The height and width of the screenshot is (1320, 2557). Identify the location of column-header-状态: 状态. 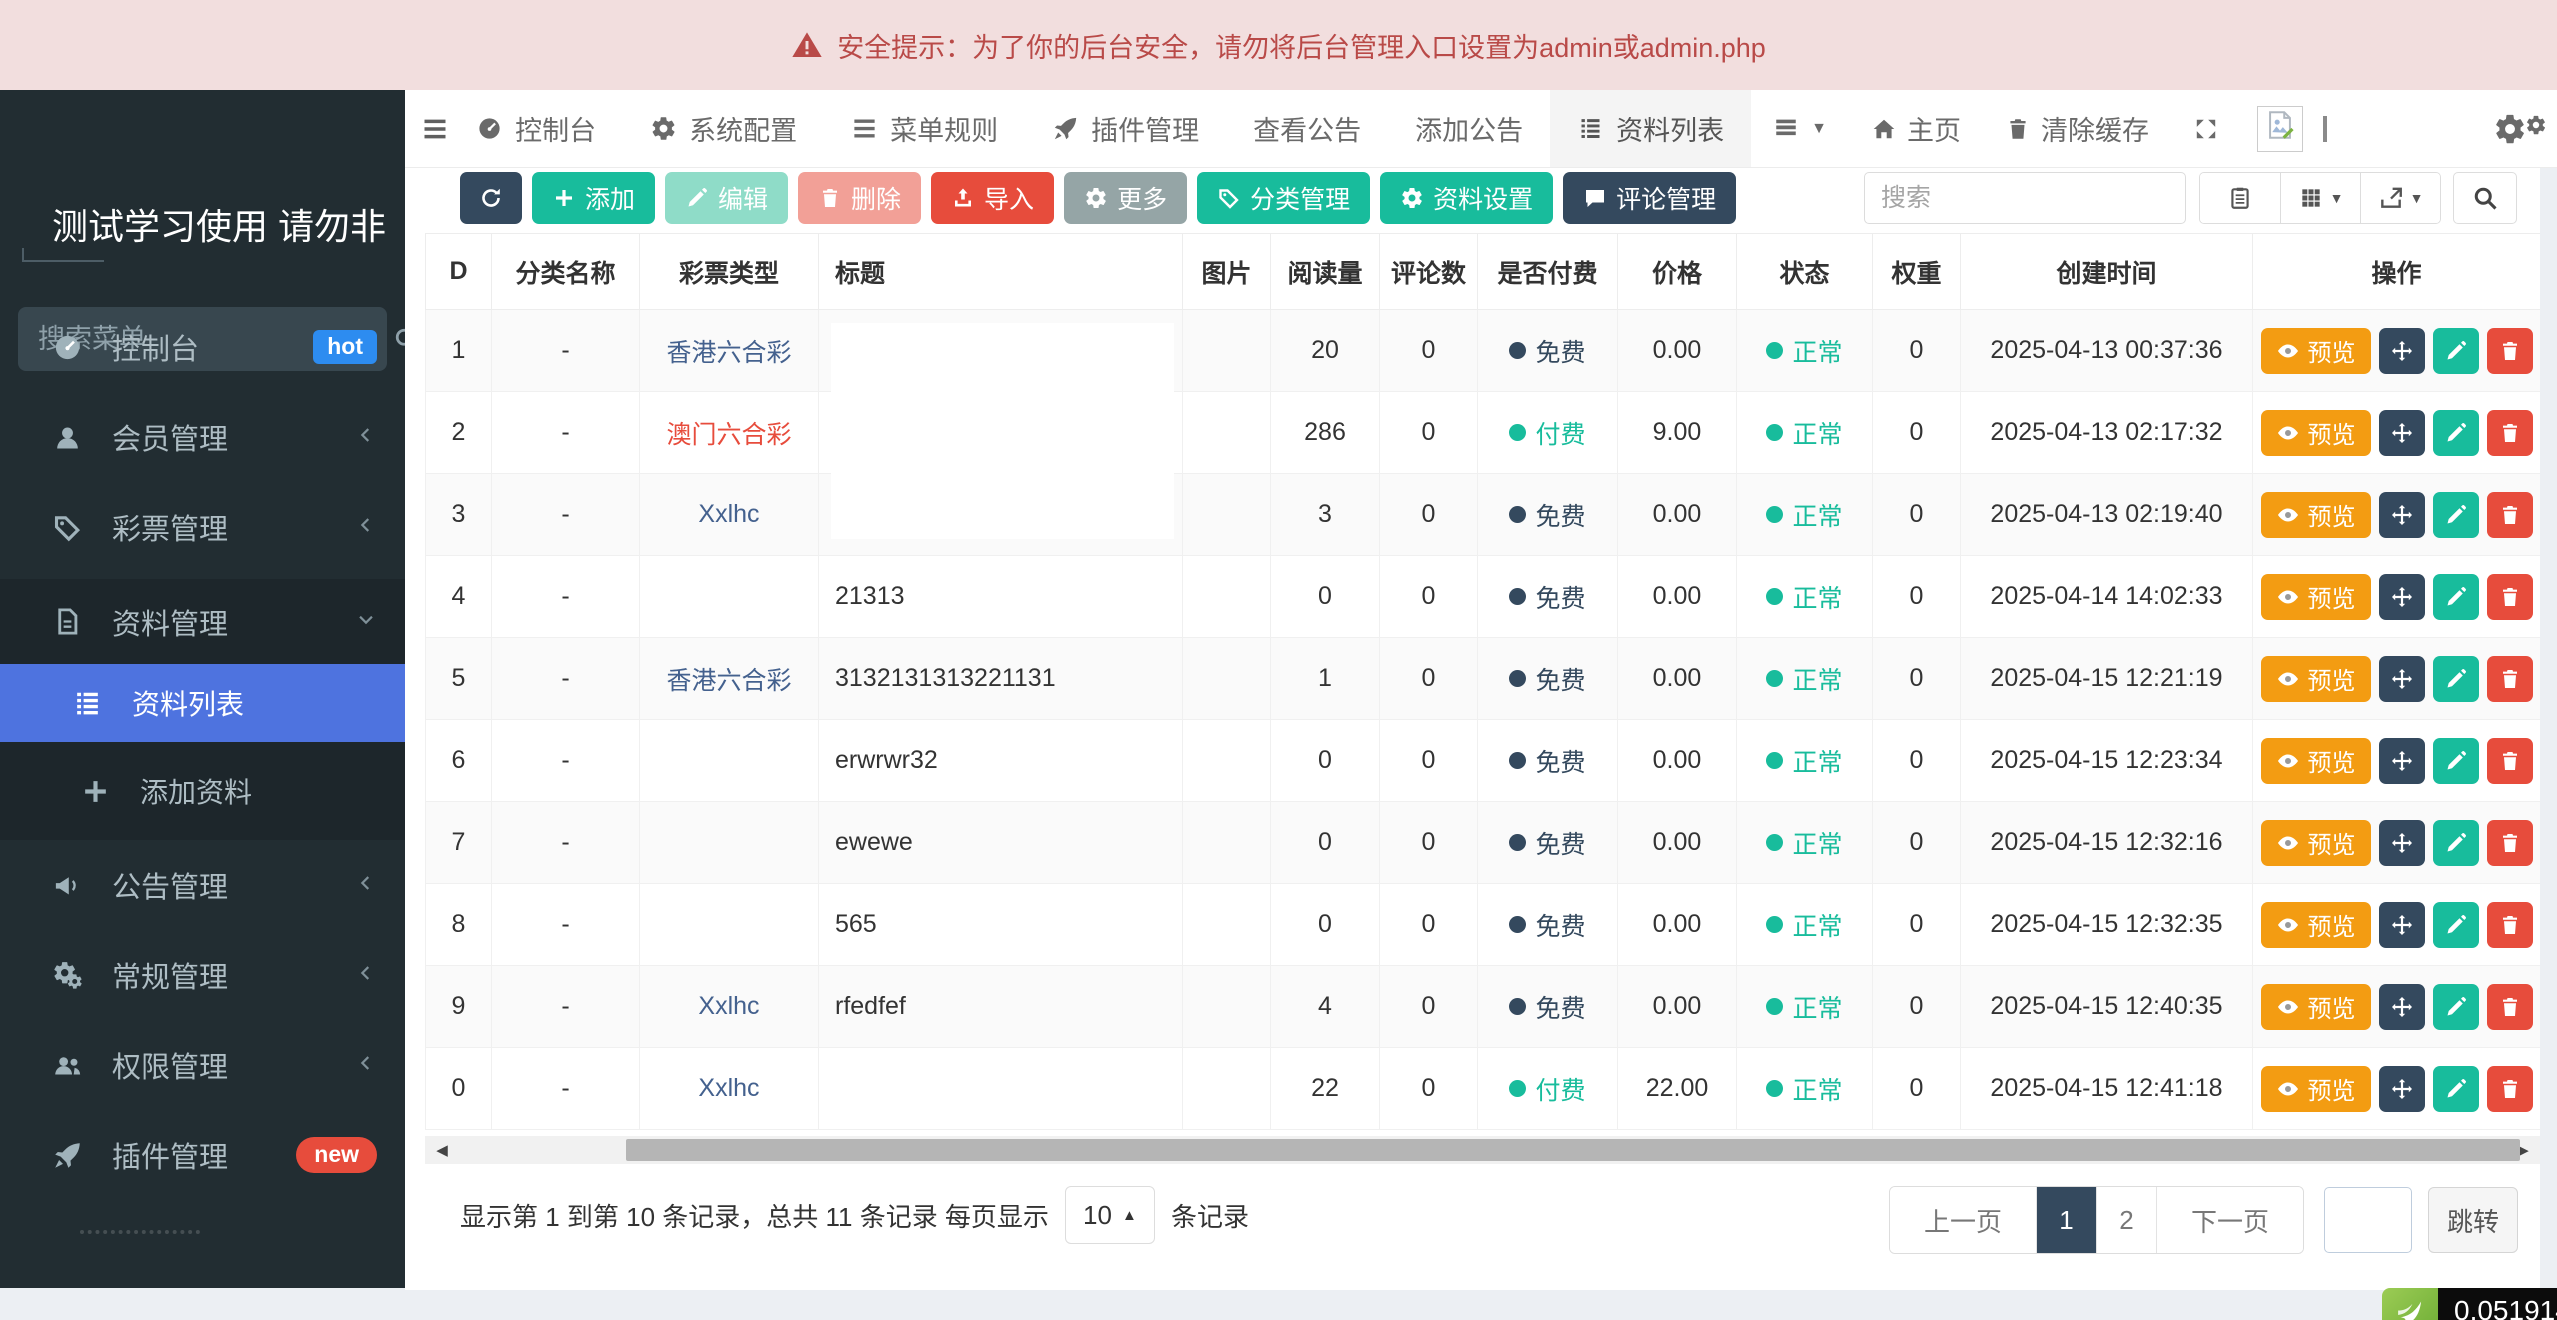
(1804, 271).